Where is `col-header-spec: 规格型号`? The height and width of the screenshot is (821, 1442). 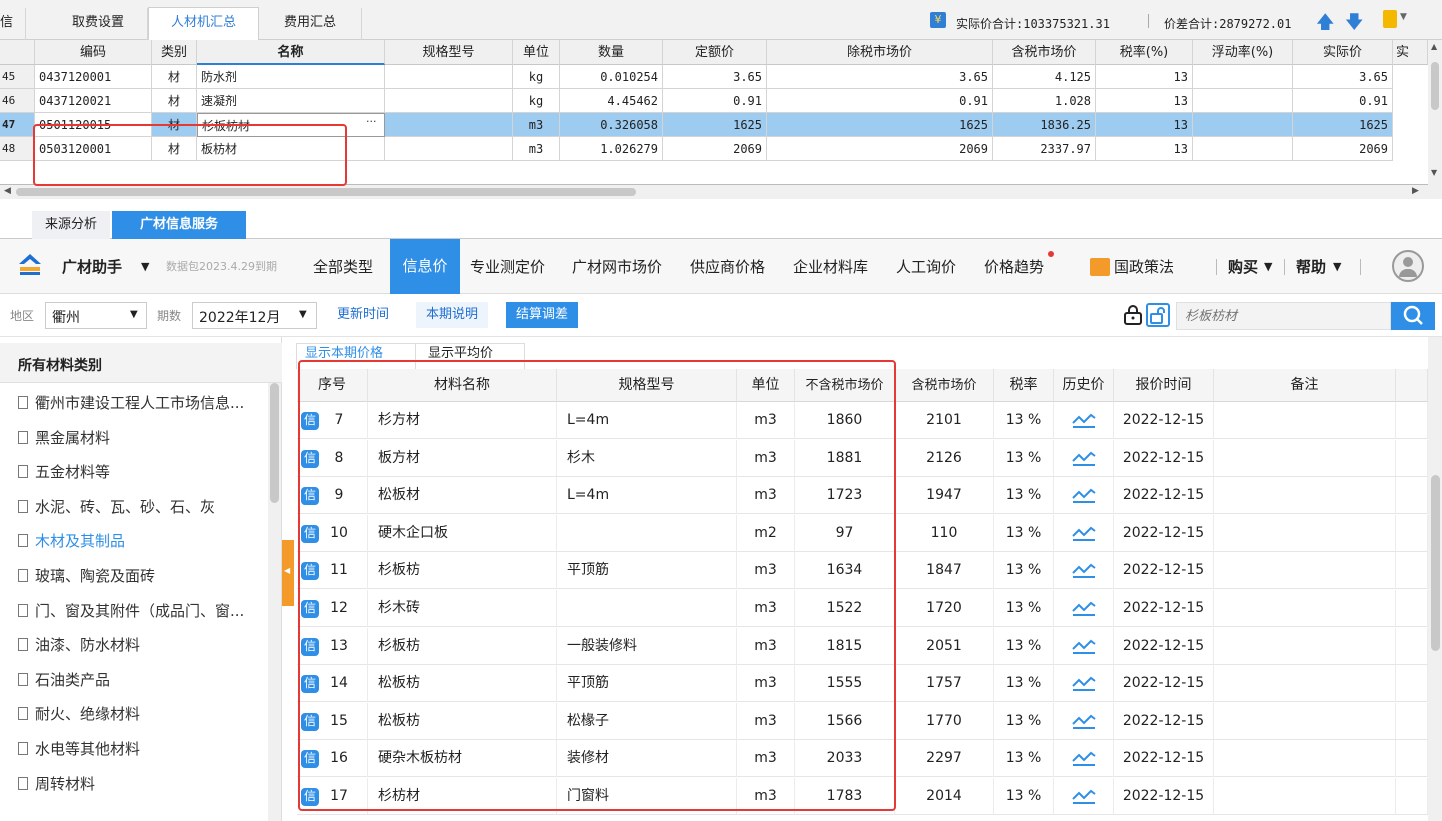
col-header-spec: 规格型号 is located at coordinates (449, 52).